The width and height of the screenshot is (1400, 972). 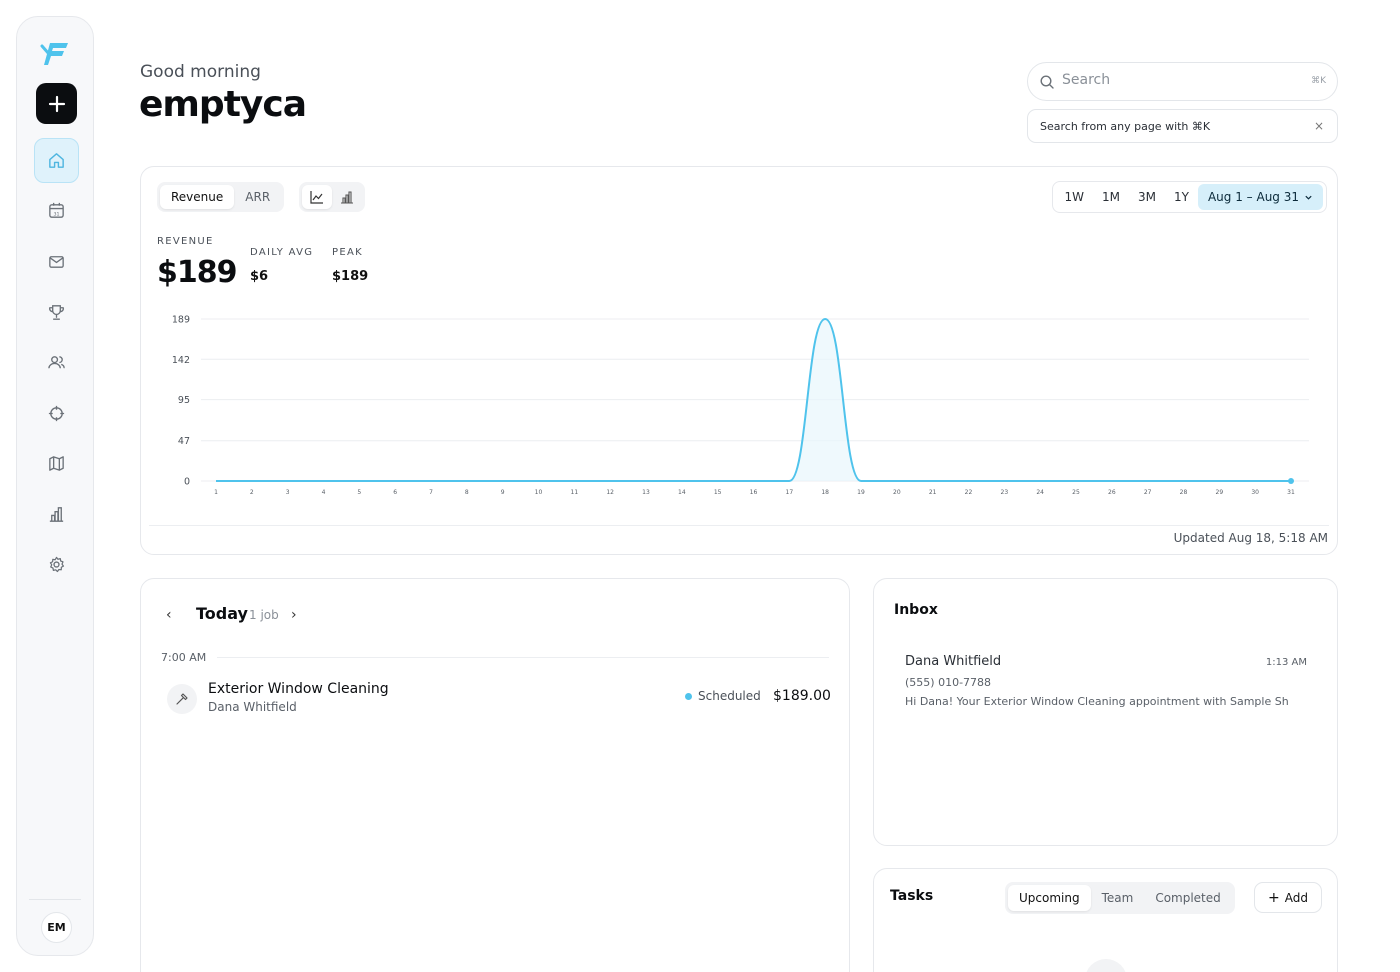 I want to click on metric-toggle: Revenue ARR, so click(x=221, y=197).